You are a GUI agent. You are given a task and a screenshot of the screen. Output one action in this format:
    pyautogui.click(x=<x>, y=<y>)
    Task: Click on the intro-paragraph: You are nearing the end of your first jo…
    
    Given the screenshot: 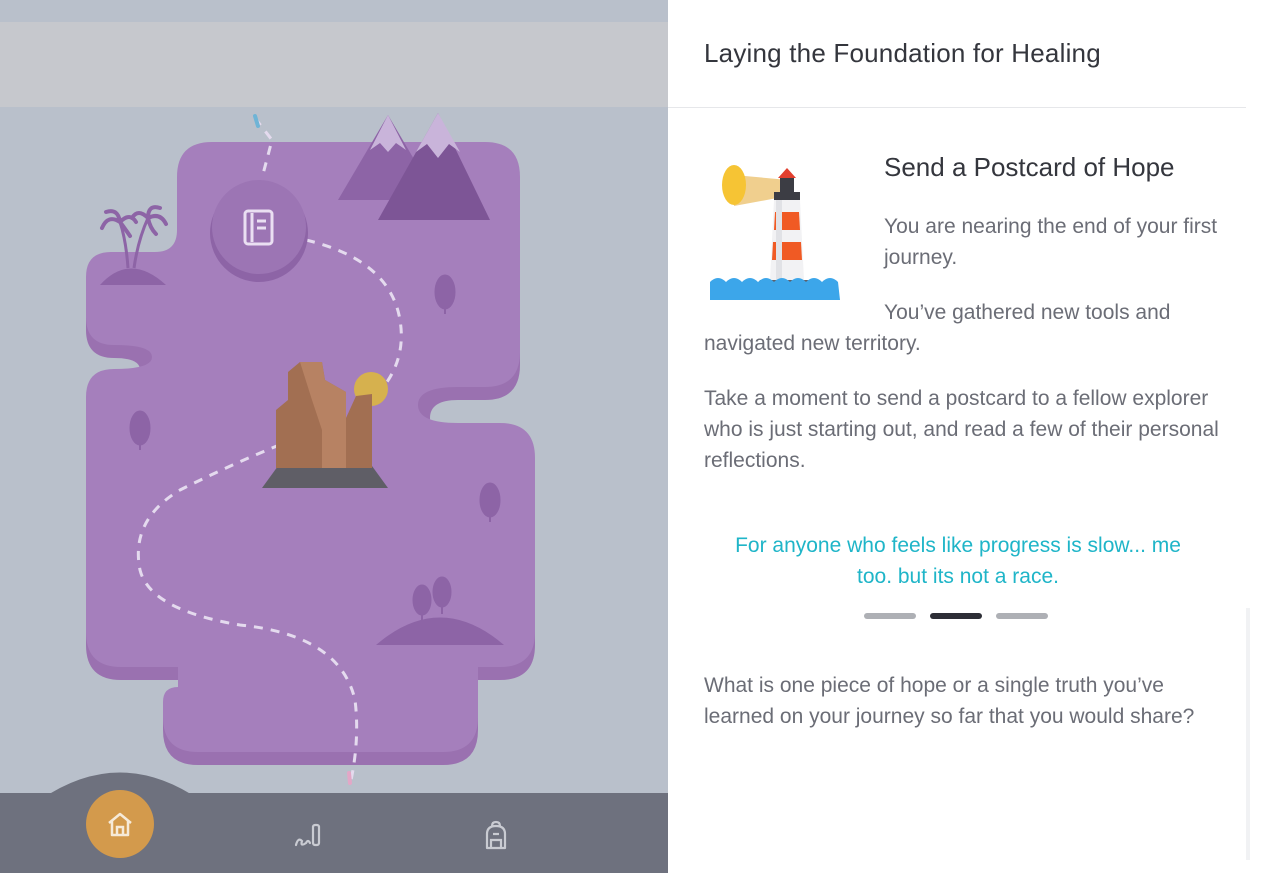 What is the action you would take?
    pyautogui.click(x=1051, y=242)
    